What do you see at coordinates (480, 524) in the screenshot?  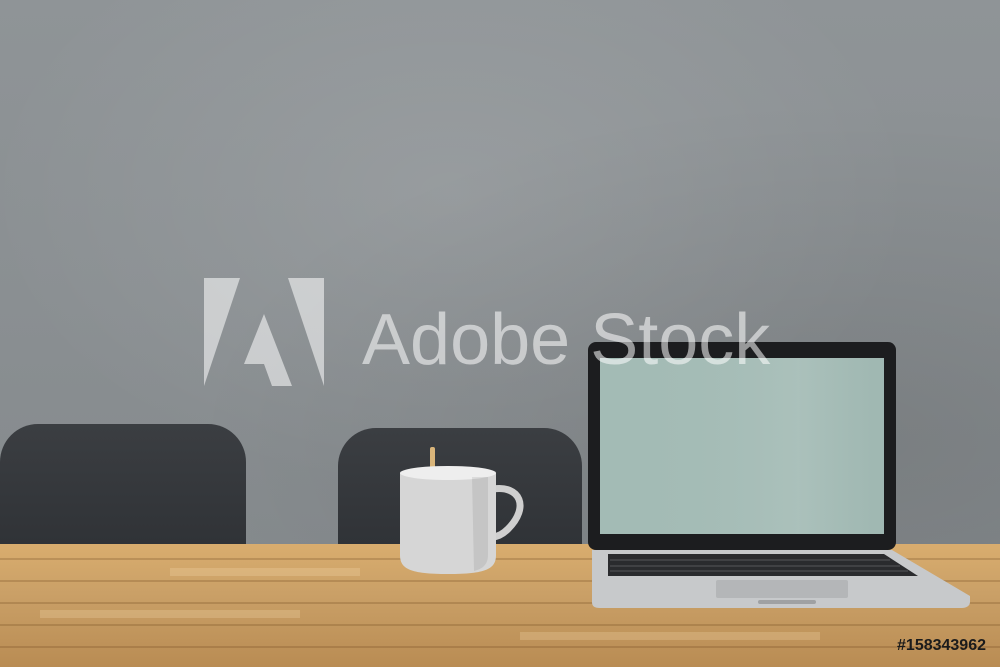 I see `mug-shadow` at bounding box center [480, 524].